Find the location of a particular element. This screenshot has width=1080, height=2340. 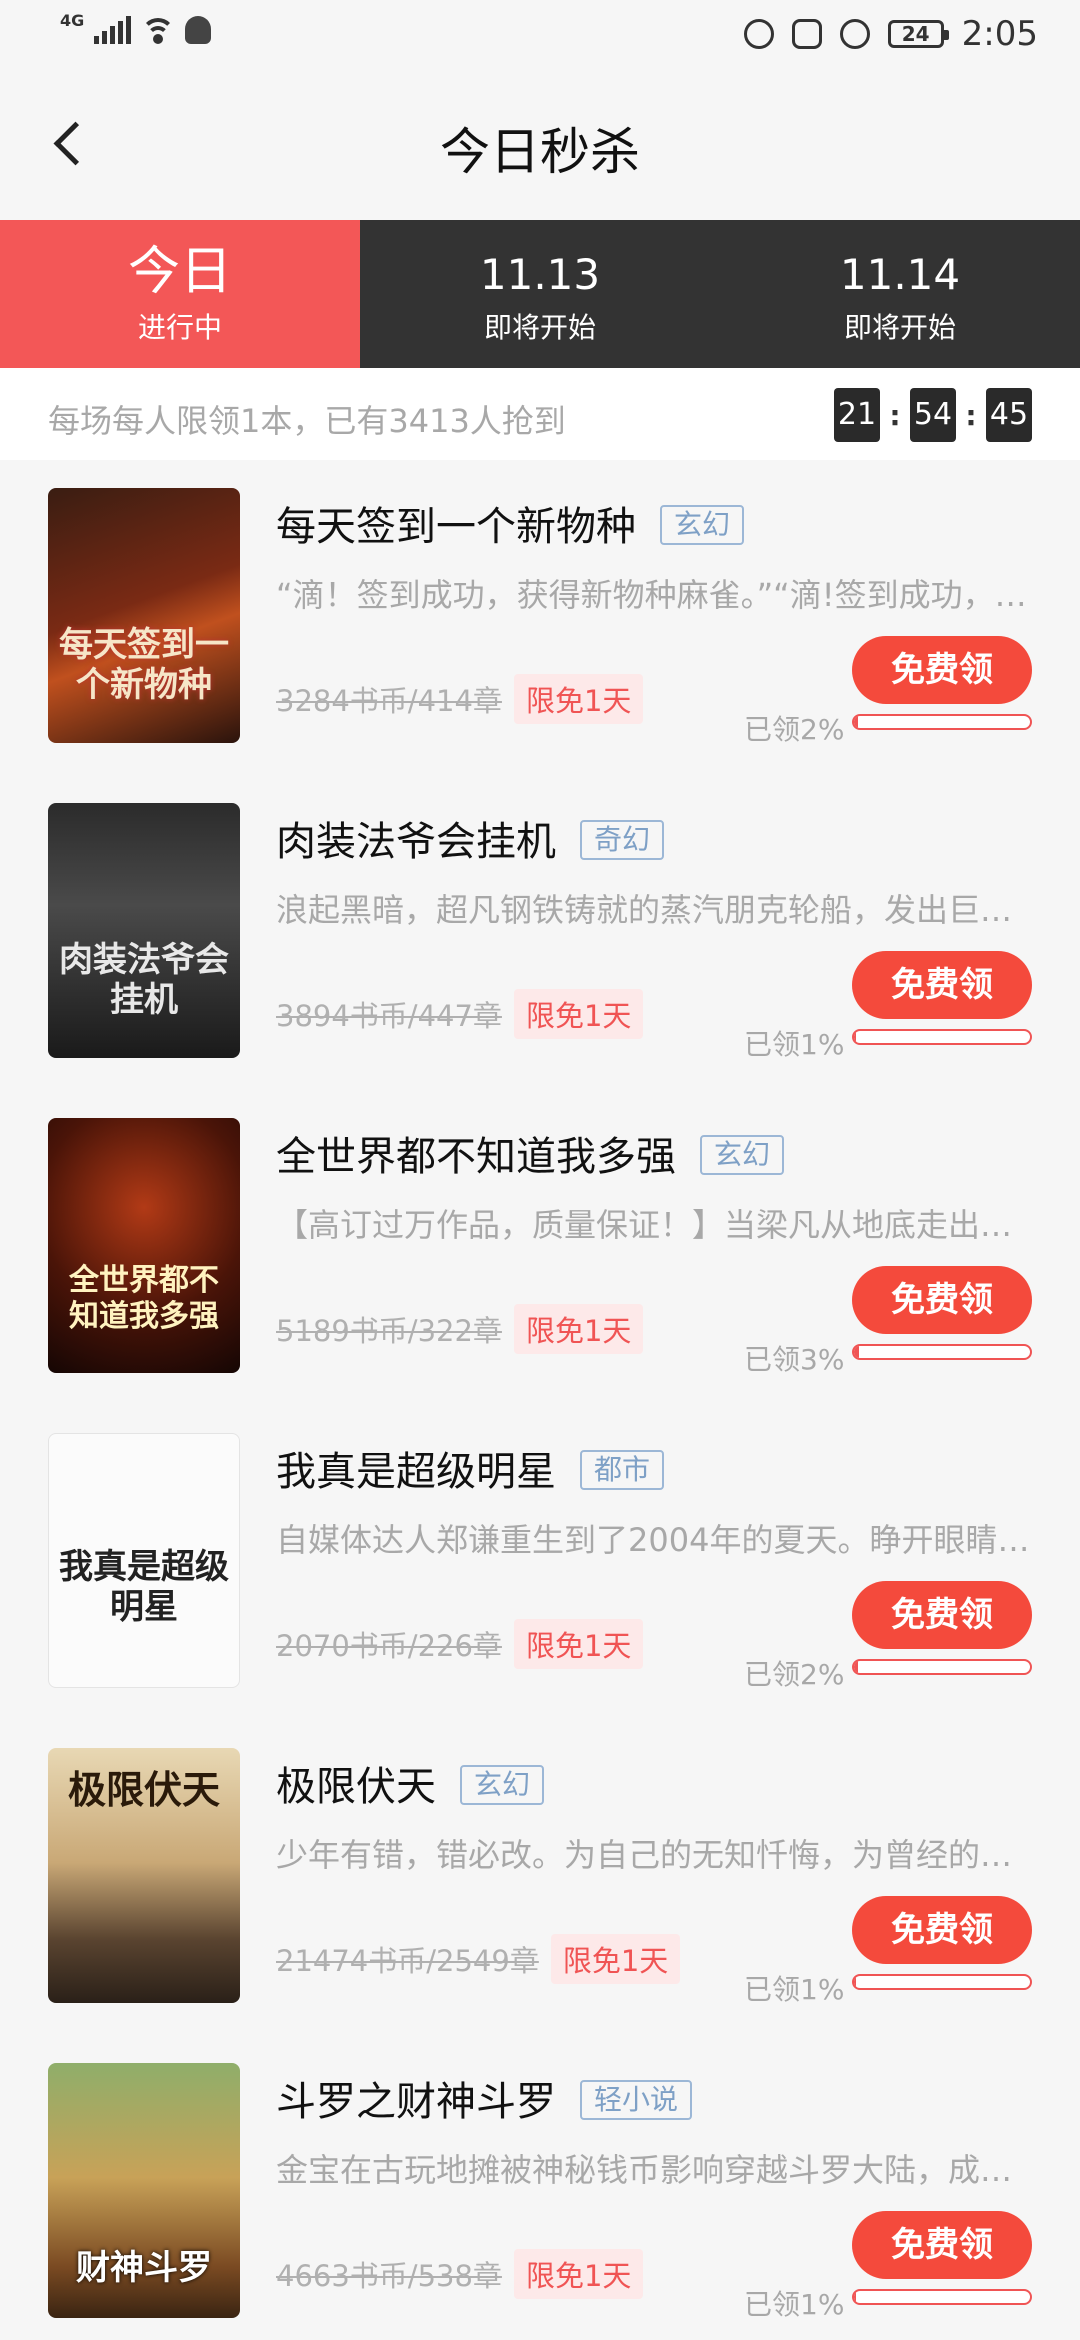

status-left: 4G is located at coordinates (136, 27).